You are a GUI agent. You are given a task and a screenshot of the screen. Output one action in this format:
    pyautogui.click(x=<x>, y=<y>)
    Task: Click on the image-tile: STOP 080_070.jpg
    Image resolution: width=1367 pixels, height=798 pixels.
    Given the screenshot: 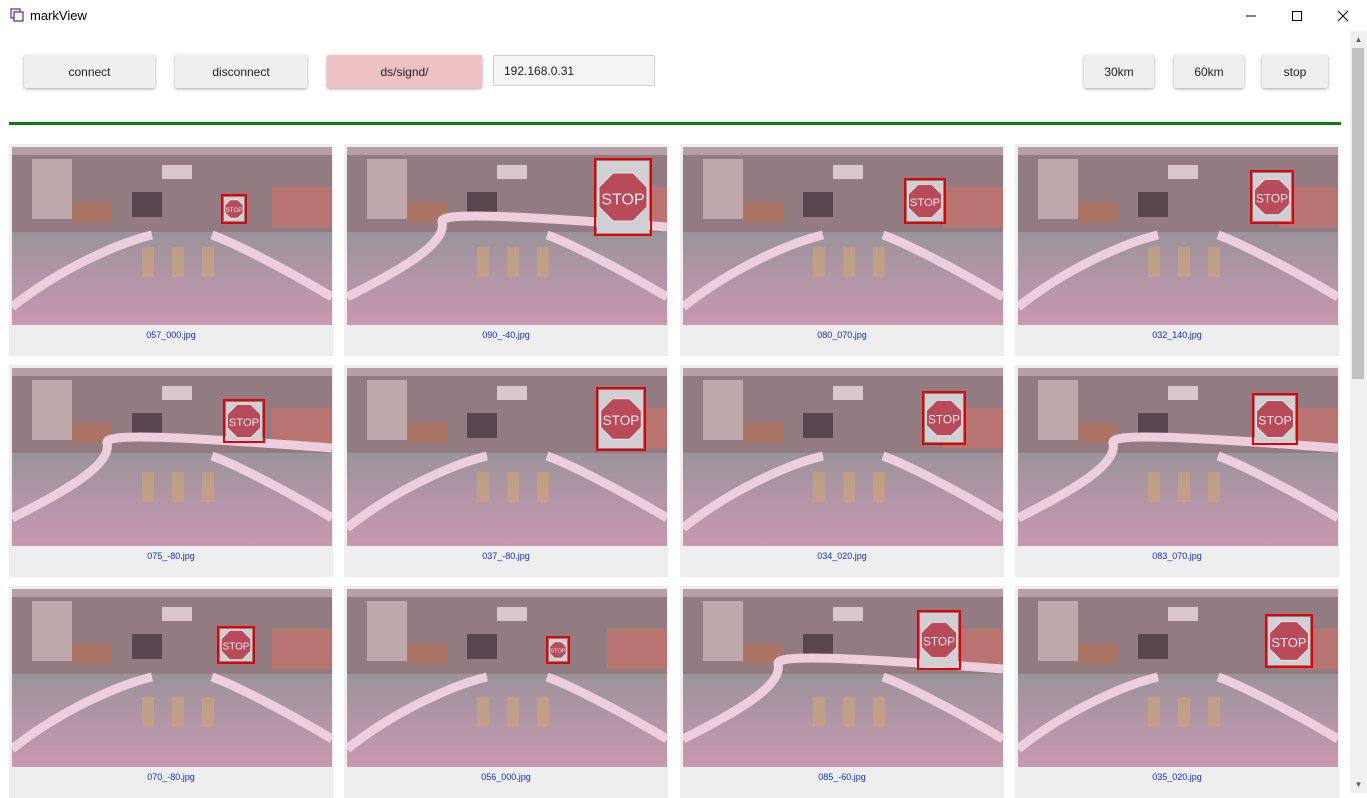 What is the action you would take?
    pyautogui.click(x=842, y=250)
    